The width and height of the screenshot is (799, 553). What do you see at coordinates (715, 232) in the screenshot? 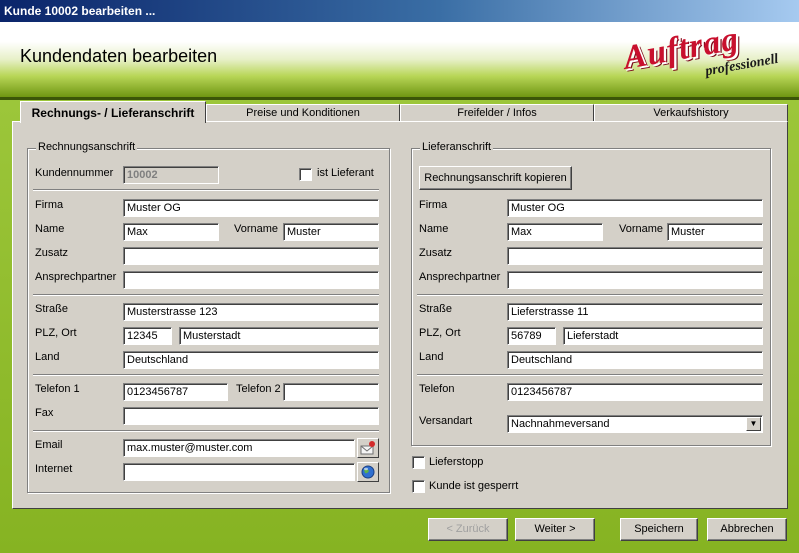
I see `delivery-vorname-field: Muster` at bounding box center [715, 232].